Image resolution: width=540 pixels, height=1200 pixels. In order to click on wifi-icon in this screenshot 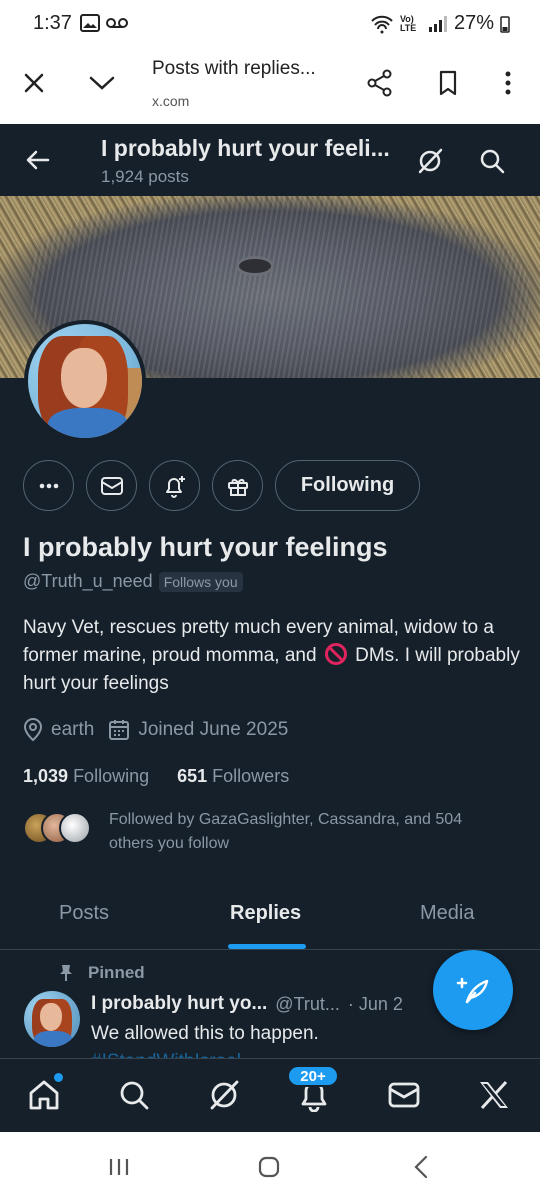, I will do `click(382, 24)`.